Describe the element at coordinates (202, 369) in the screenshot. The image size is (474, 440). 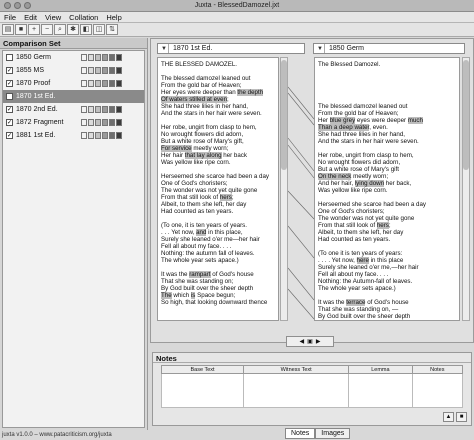
I see `notes-column-base-text: Base Text` at that location.